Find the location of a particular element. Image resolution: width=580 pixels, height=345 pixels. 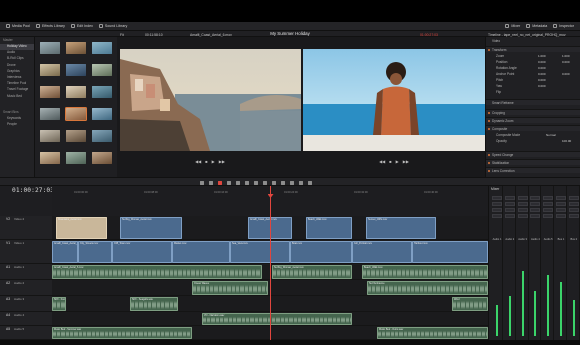

video-clip: Cliff_Town.mov is located at coordinates (142, 252).